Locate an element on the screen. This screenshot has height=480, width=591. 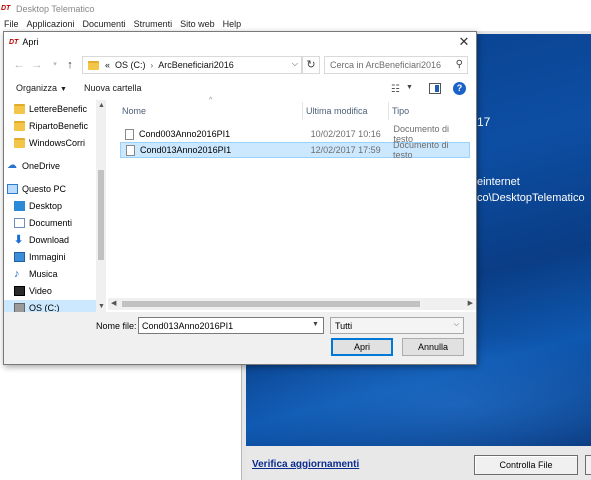
back-arrow-icon: ← is located at coordinates (19, 65).